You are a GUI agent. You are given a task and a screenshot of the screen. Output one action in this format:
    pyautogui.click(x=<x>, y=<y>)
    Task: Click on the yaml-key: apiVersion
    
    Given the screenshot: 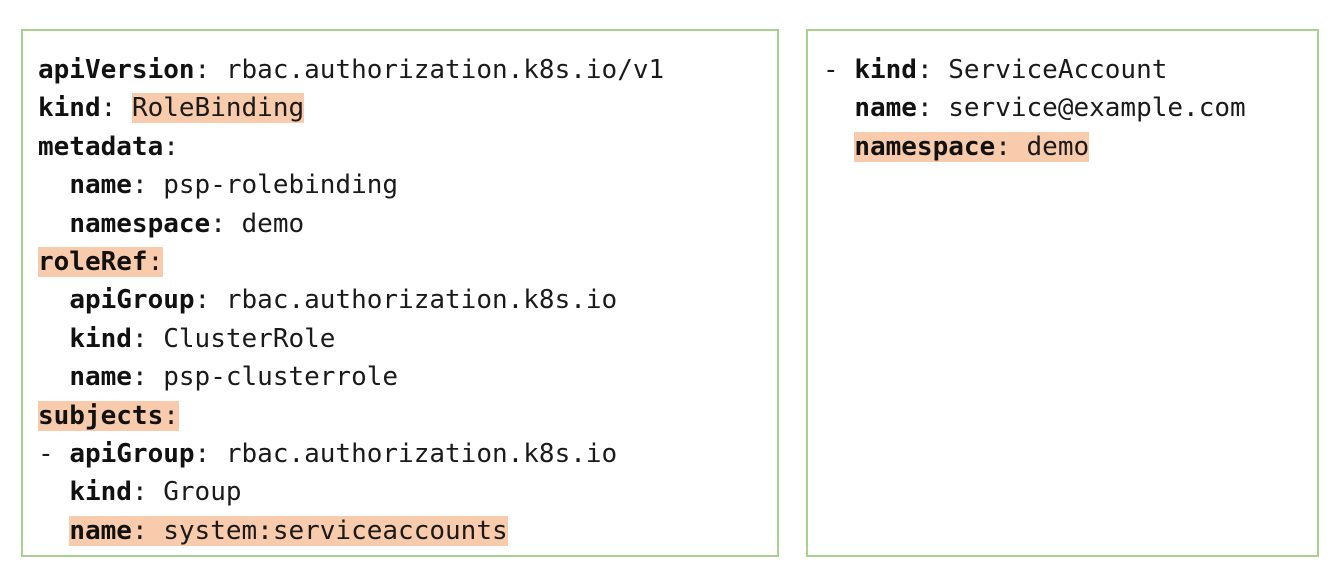 What is the action you would take?
    pyautogui.click(x=116, y=70)
    